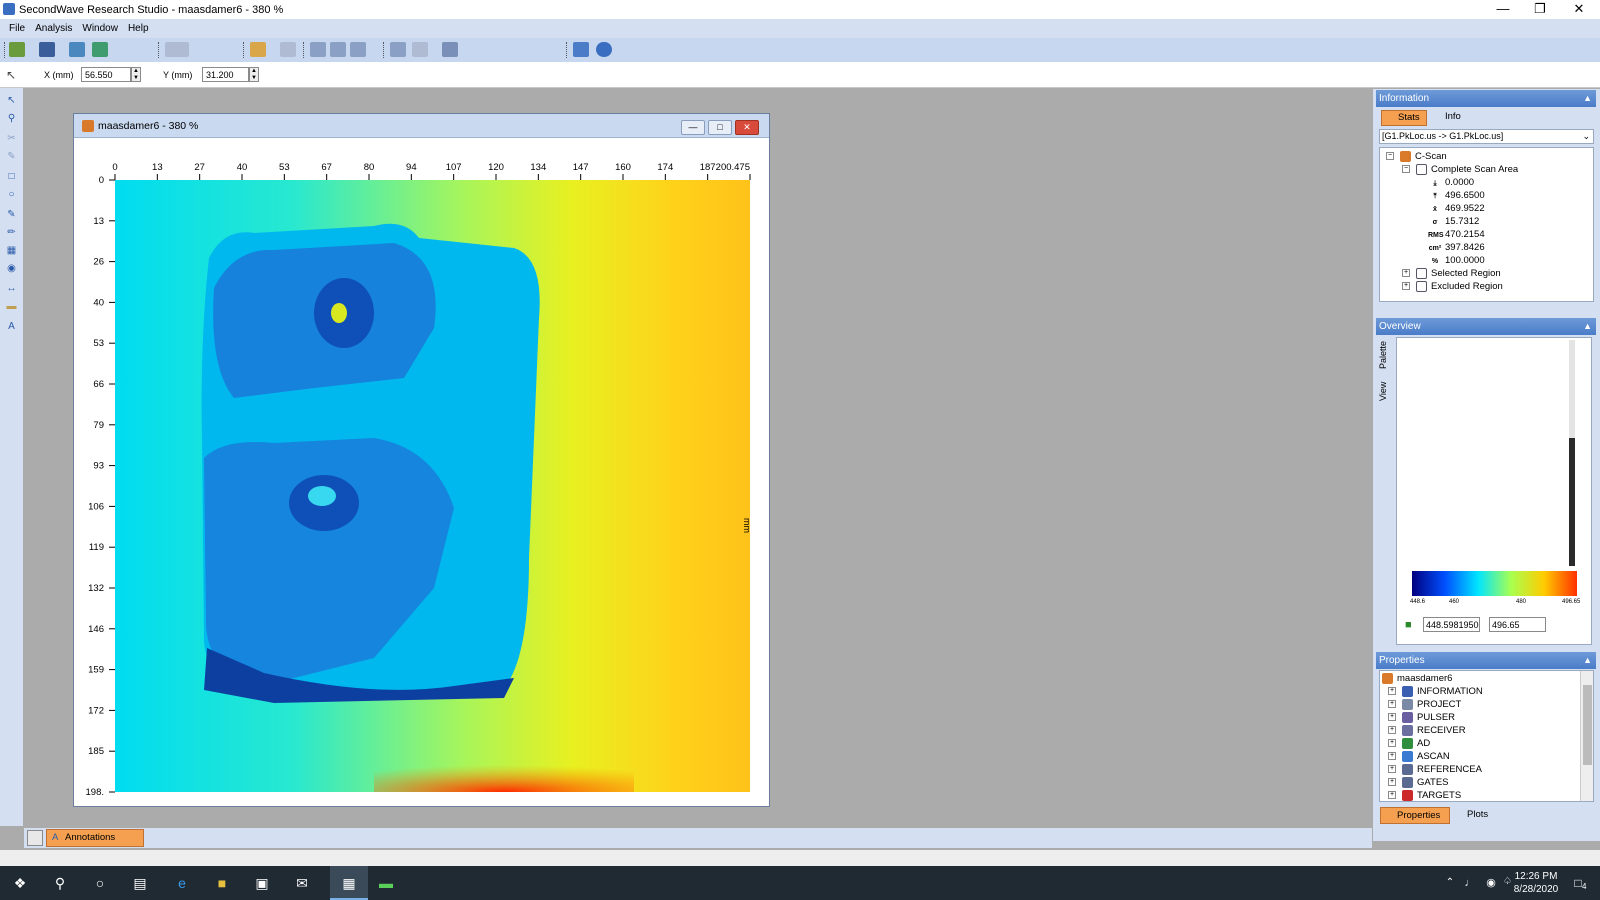 The width and height of the screenshot is (1600, 900). I want to click on arrow-icon, so click(288, 49).